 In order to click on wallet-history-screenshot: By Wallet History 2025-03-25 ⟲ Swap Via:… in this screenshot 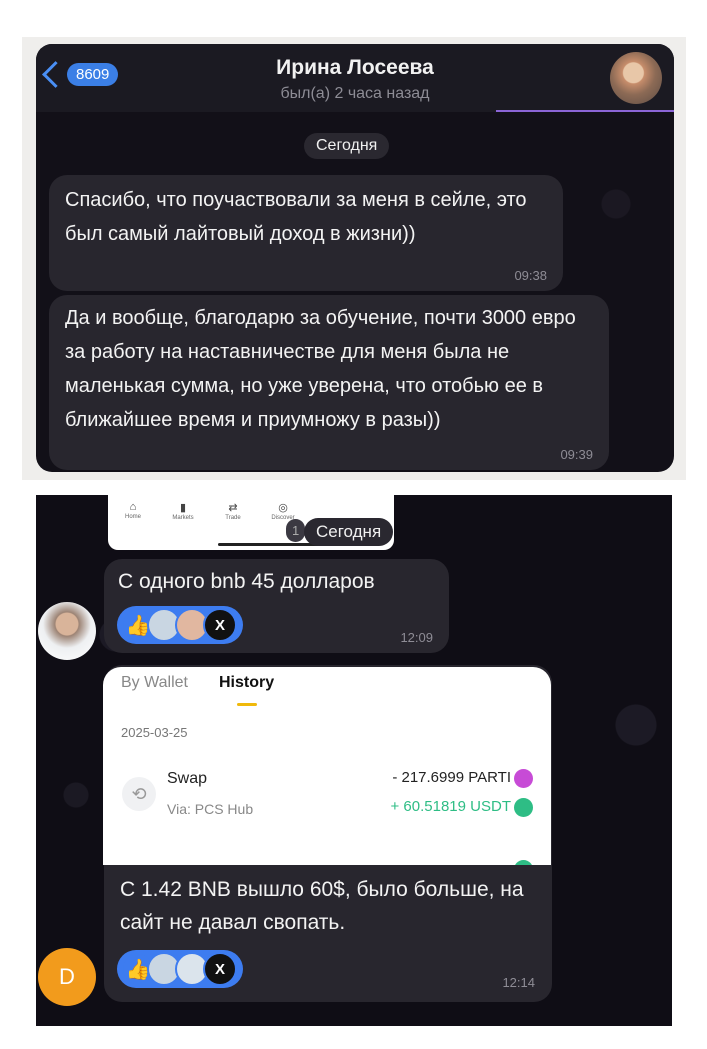, I will do `click(327, 766)`.